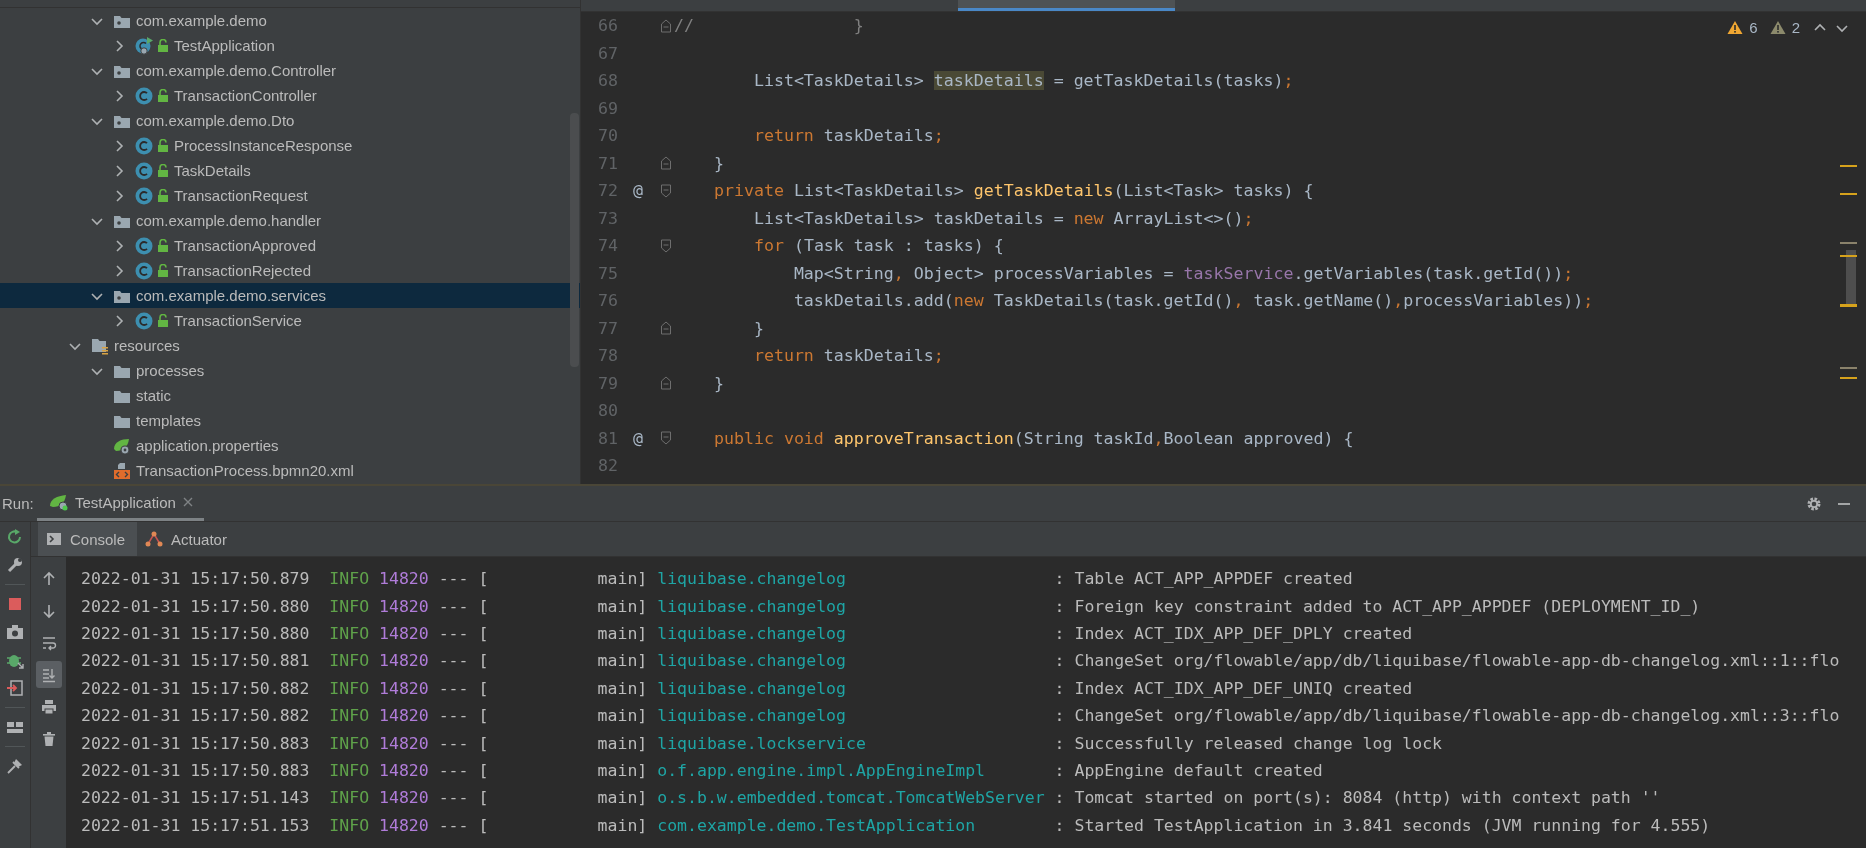 The height and width of the screenshot is (848, 1866). I want to click on rerun-icon, so click(15, 537).